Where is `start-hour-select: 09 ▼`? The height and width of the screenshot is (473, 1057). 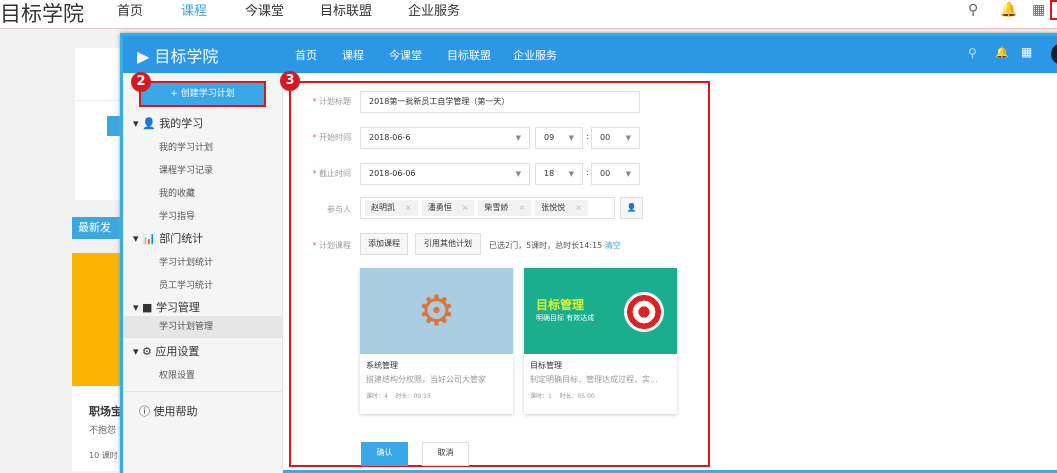
start-hour-select: 09 ▼ is located at coordinates (559, 138).